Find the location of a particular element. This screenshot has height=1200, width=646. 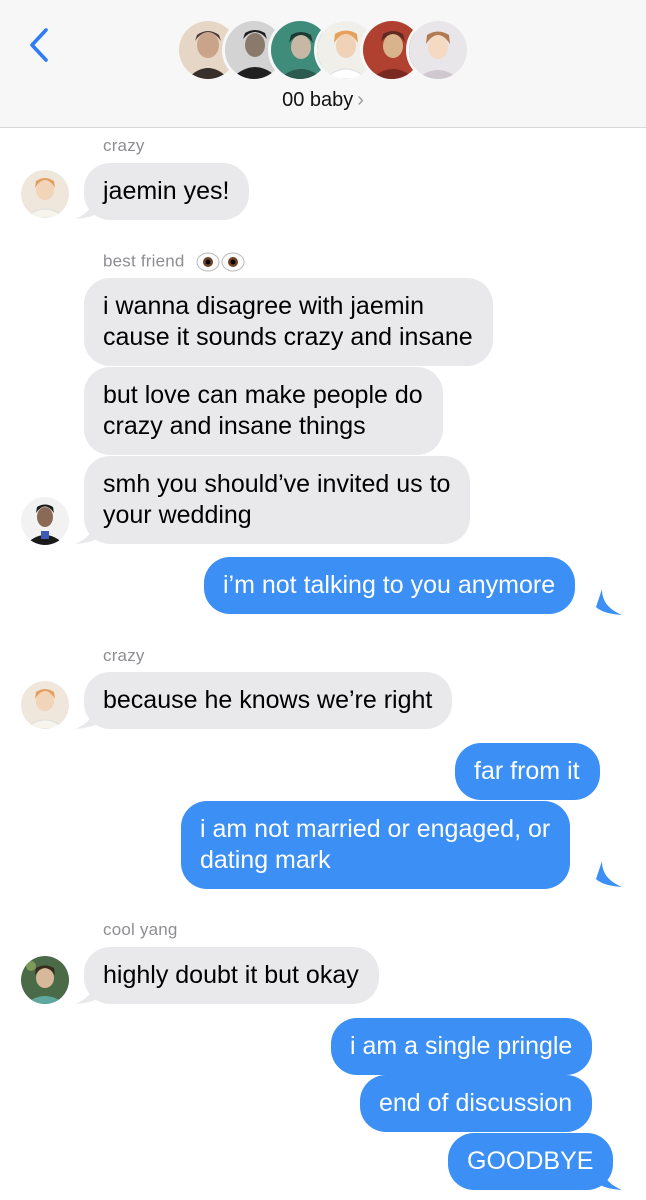

message-line: cause it sounds crazy and insane is located at coordinates (288, 337).